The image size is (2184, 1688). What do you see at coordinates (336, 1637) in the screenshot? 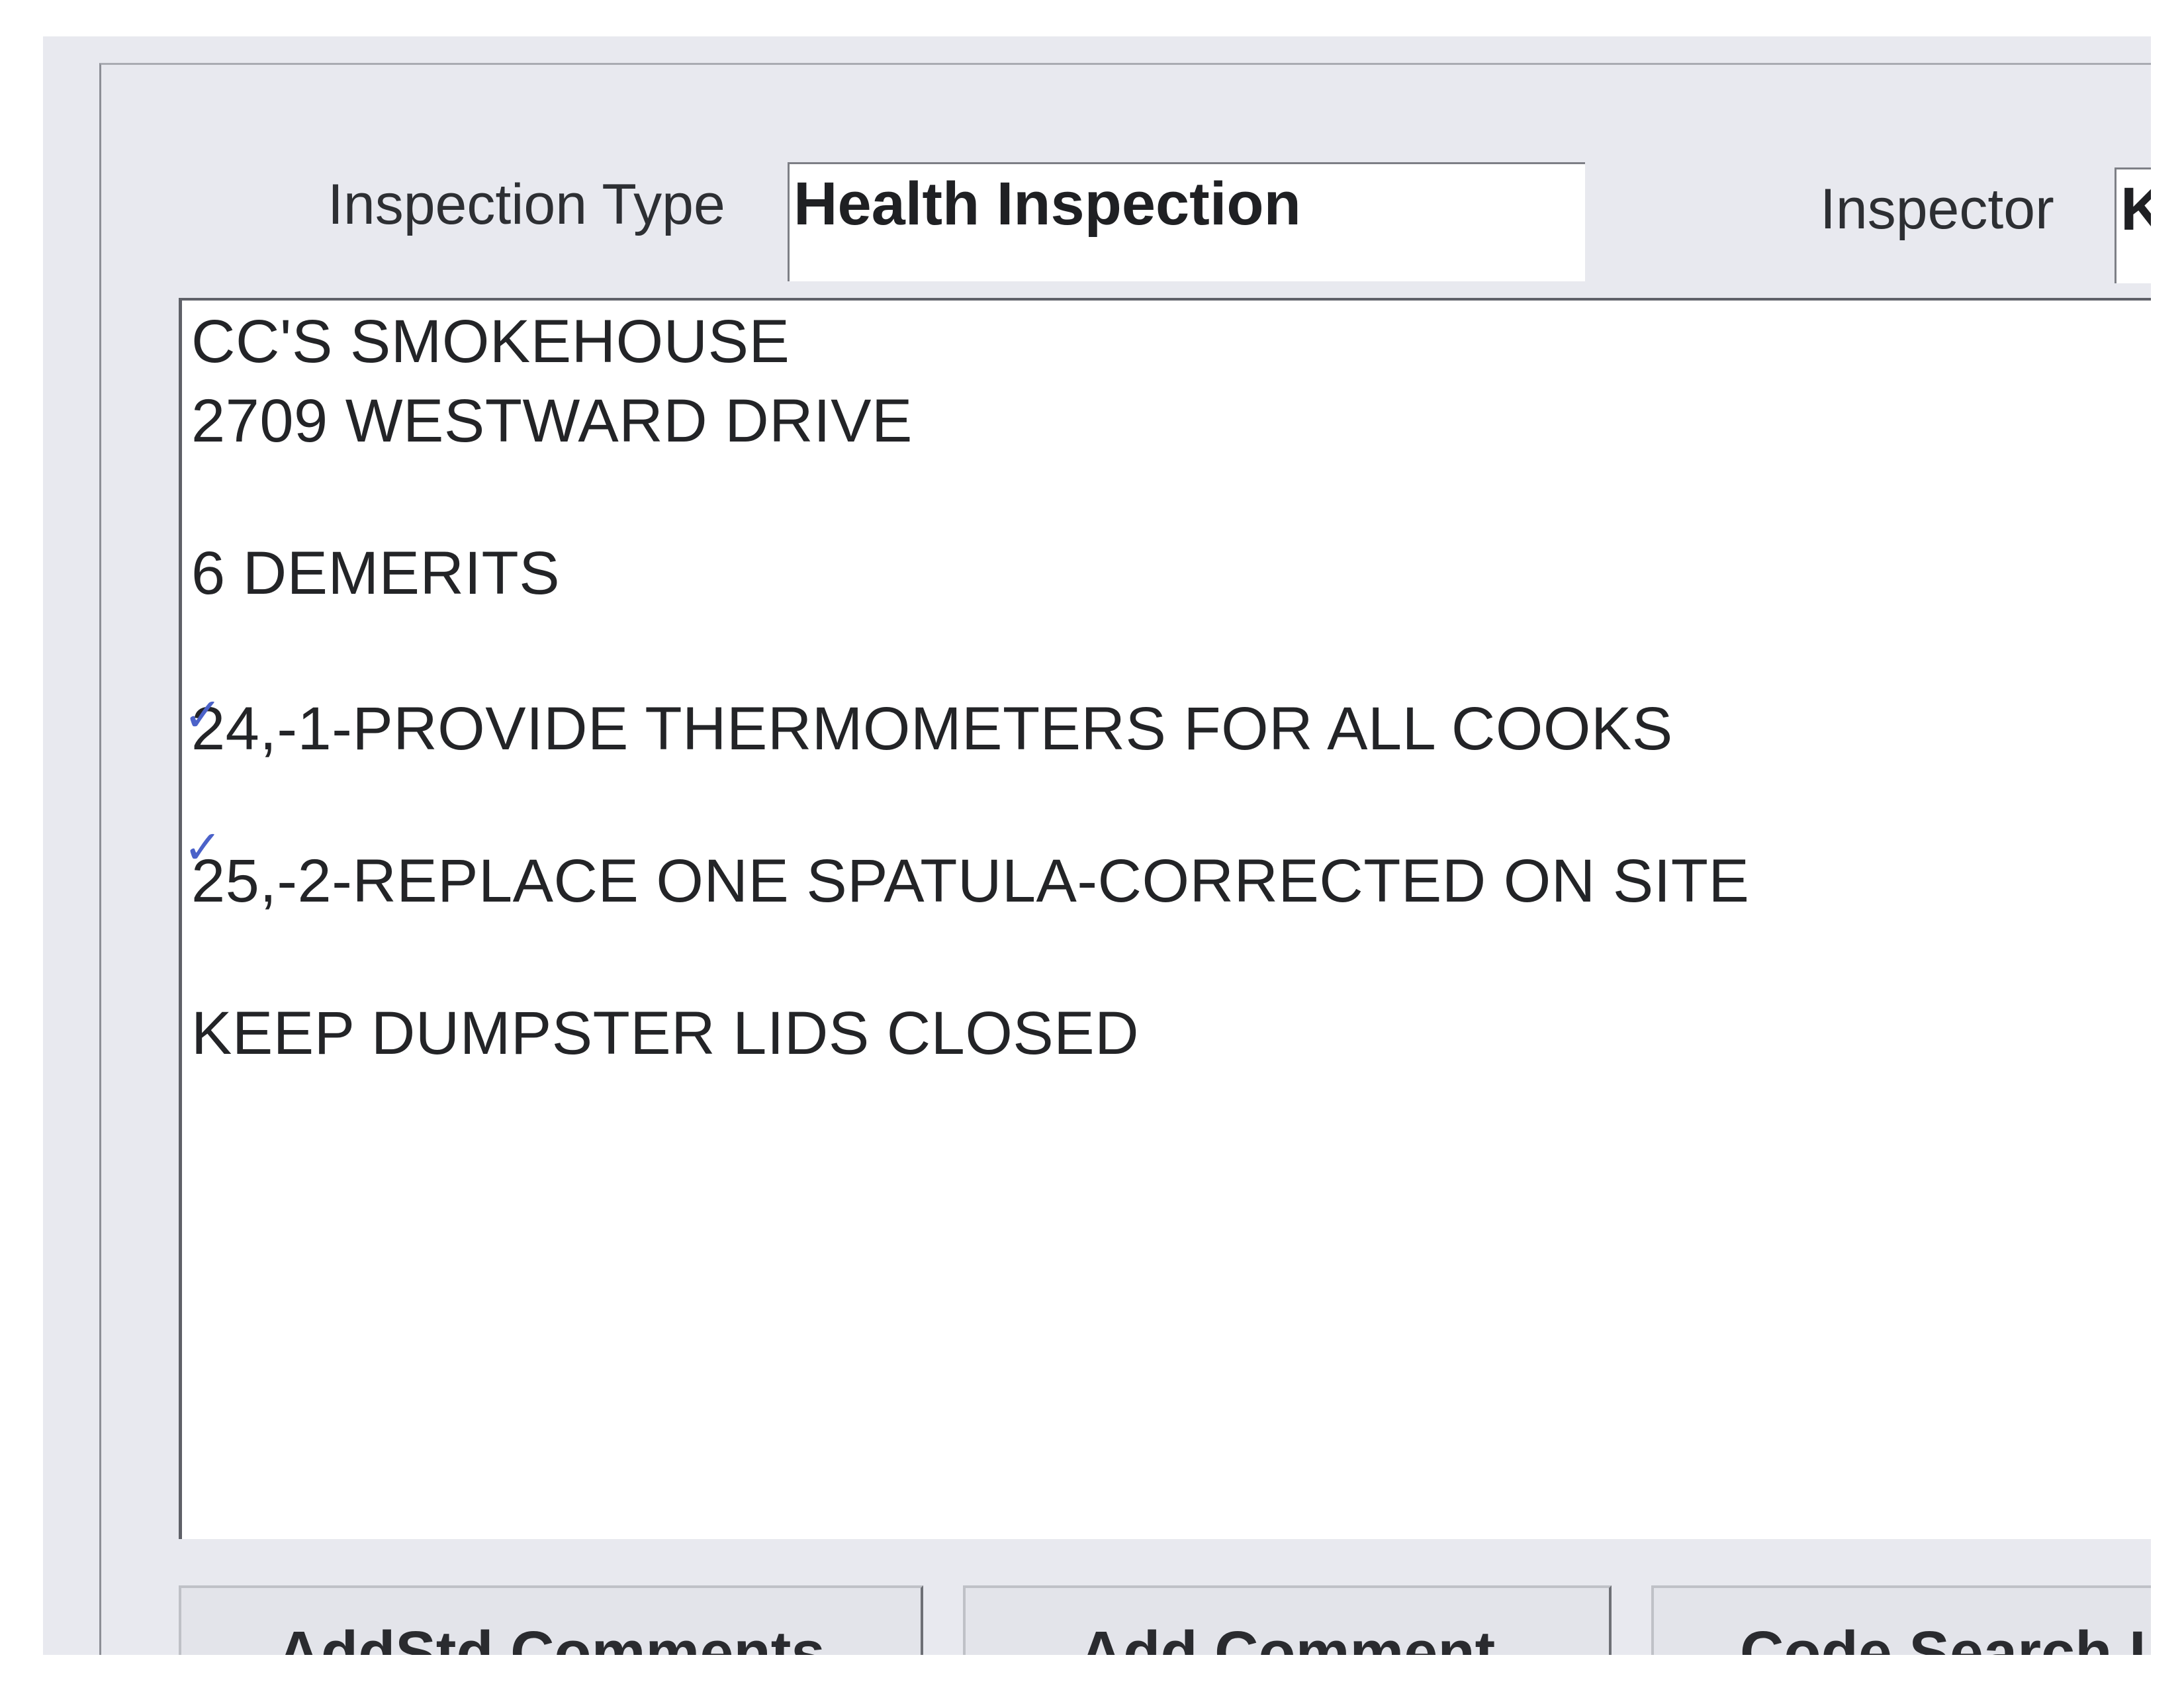
I see `button-label-prefix: Add` at bounding box center [336, 1637].